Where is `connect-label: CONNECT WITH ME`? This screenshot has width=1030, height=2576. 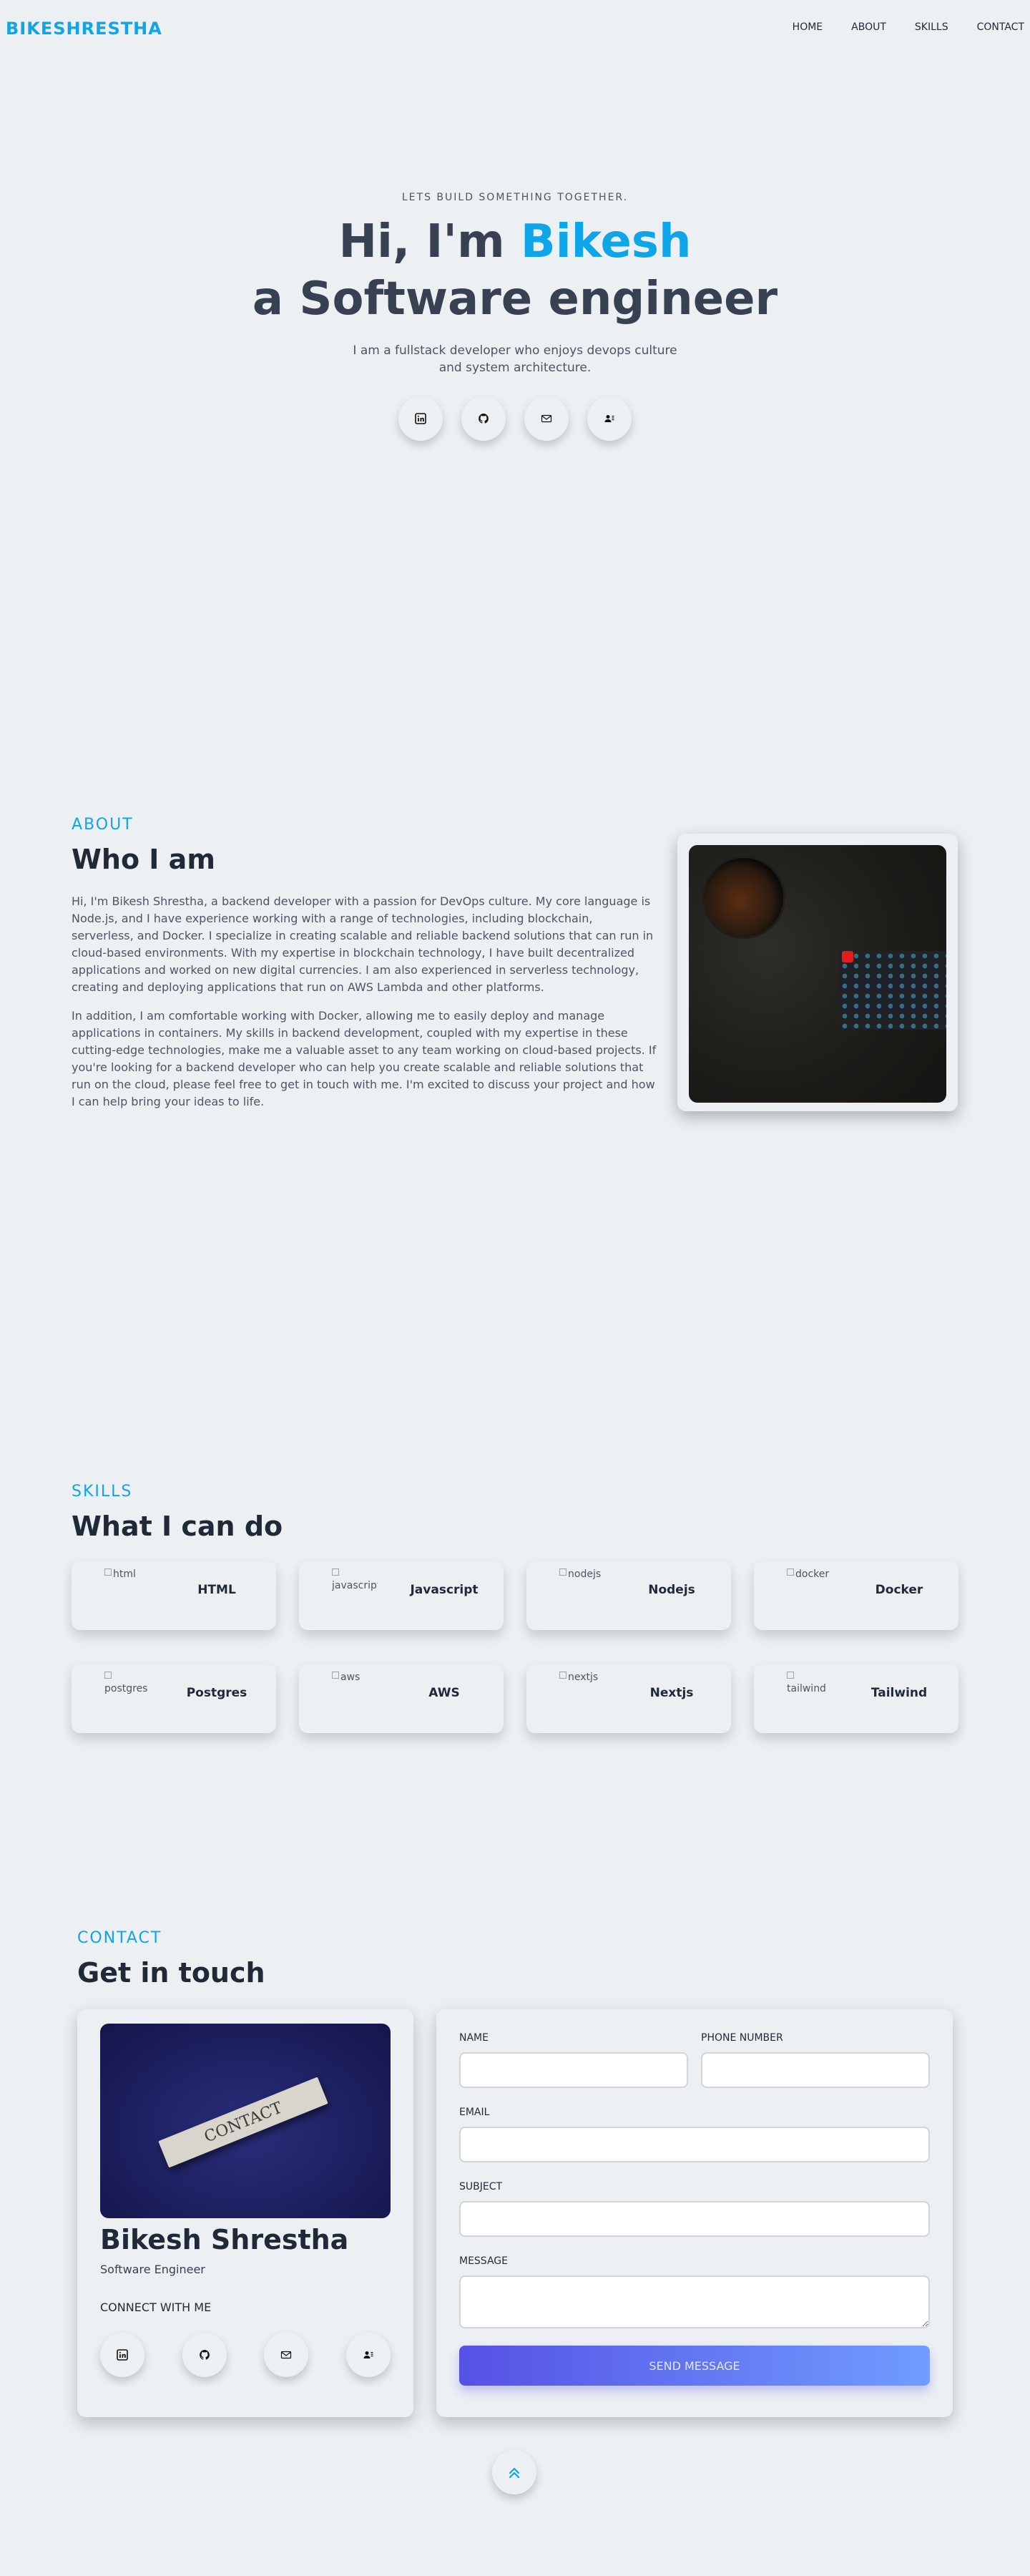
connect-label: CONNECT WITH ME is located at coordinates (156, 2307).